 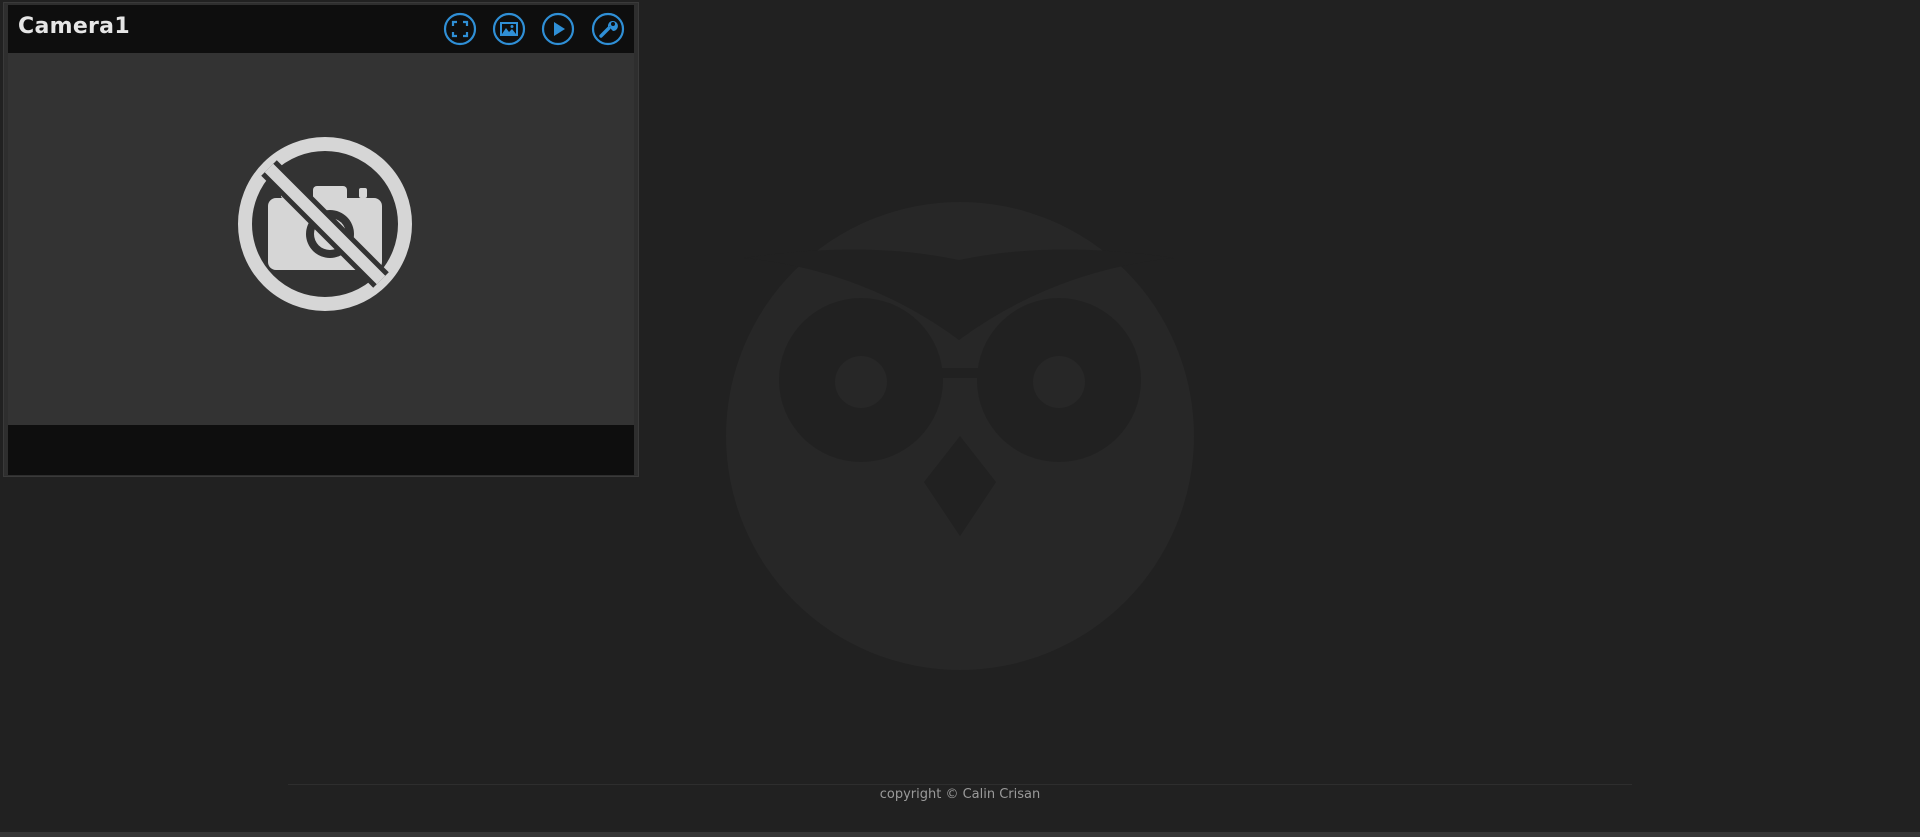 I want to click on camera-top-bar: Camera1, so click(x=321, y=29).